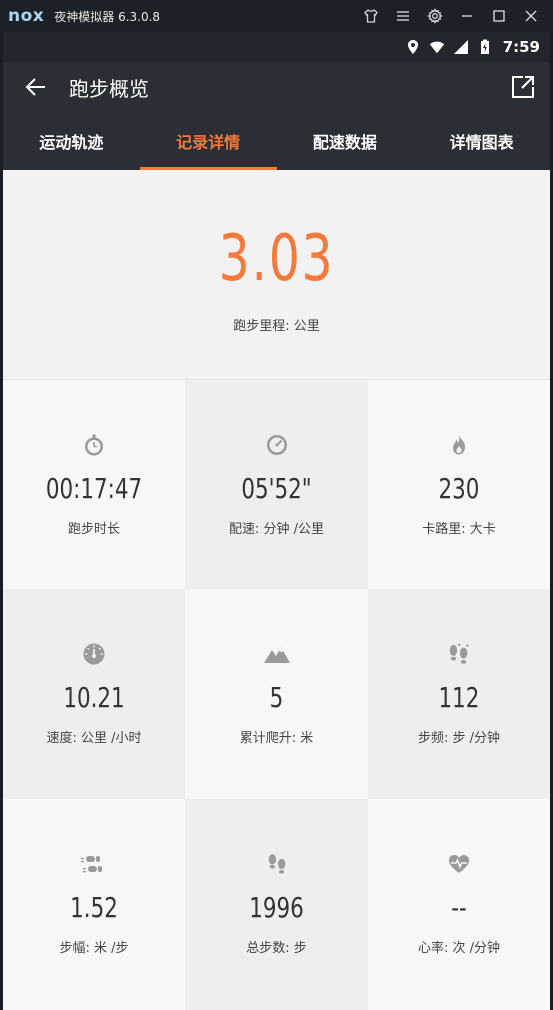 This screenshot has width=553, height=1010. What do you see at coordinates (481, 141) in the screenshot?
I see `tab-detail-charts: 详情图表` at bounding box center [481, 141].